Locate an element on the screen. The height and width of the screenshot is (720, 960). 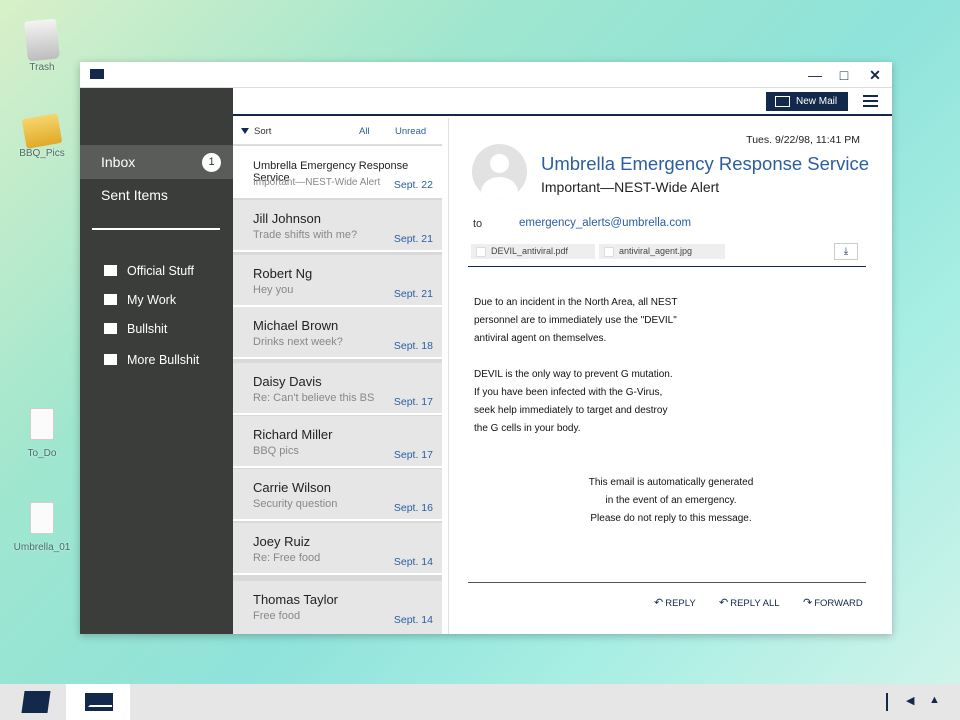
forward-label: FORWARD is located at coordinates (838, 603).